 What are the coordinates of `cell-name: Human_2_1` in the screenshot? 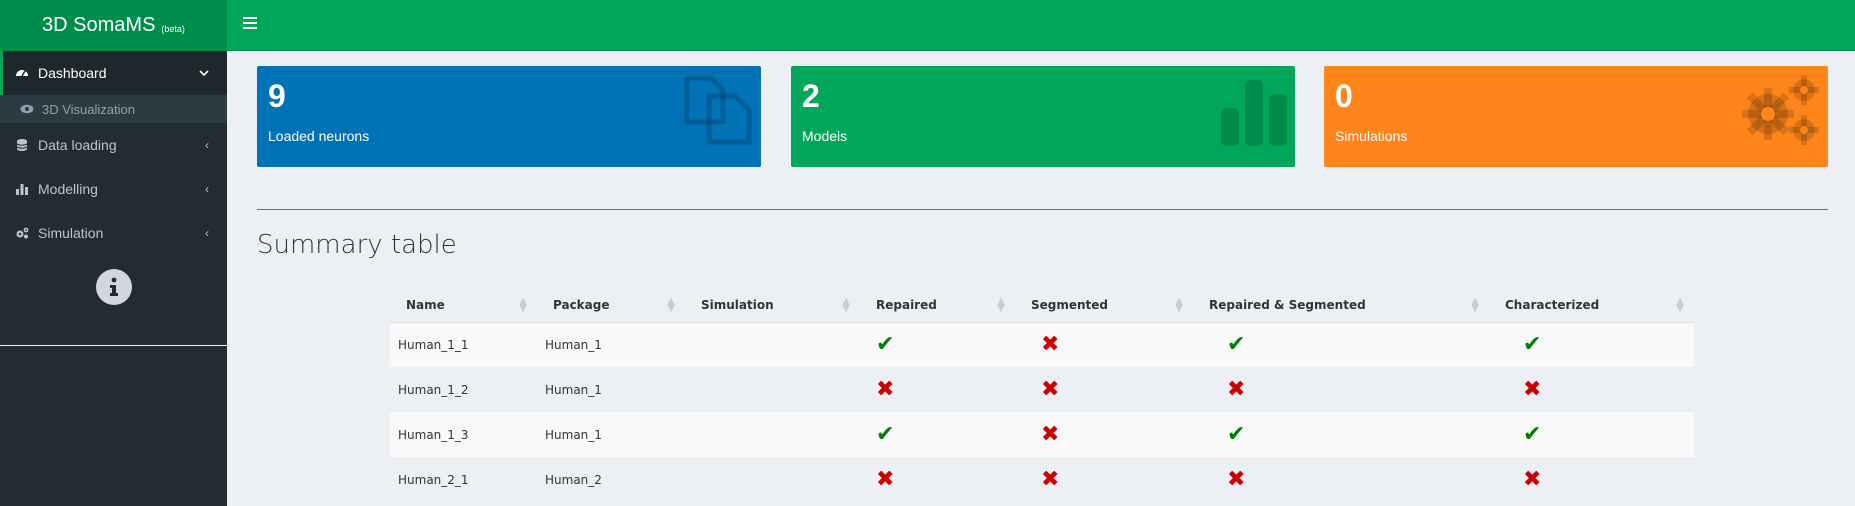 It's located at (463, 479).